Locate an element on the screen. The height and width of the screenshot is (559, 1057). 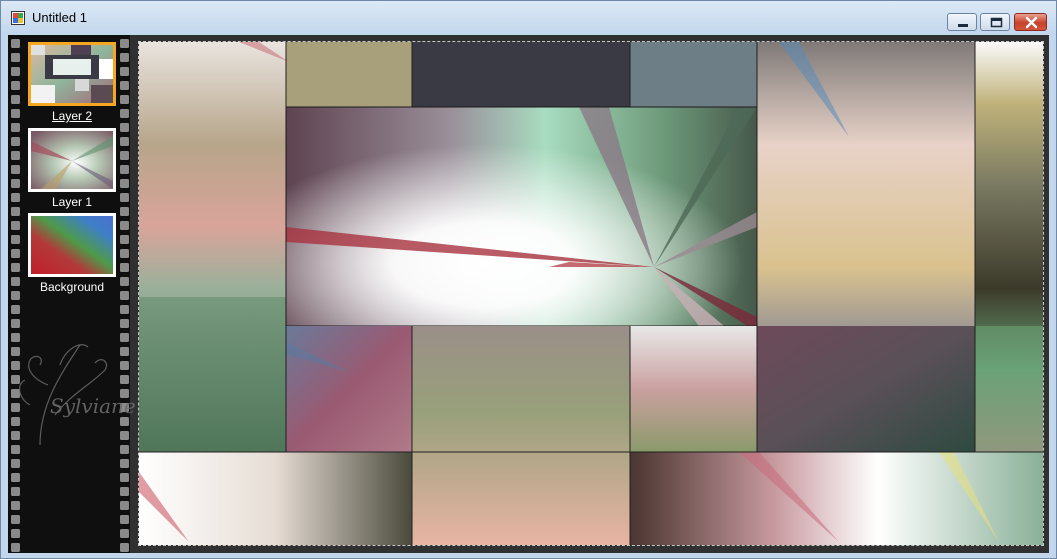
minimize-button is located at coordinates (962, 22).